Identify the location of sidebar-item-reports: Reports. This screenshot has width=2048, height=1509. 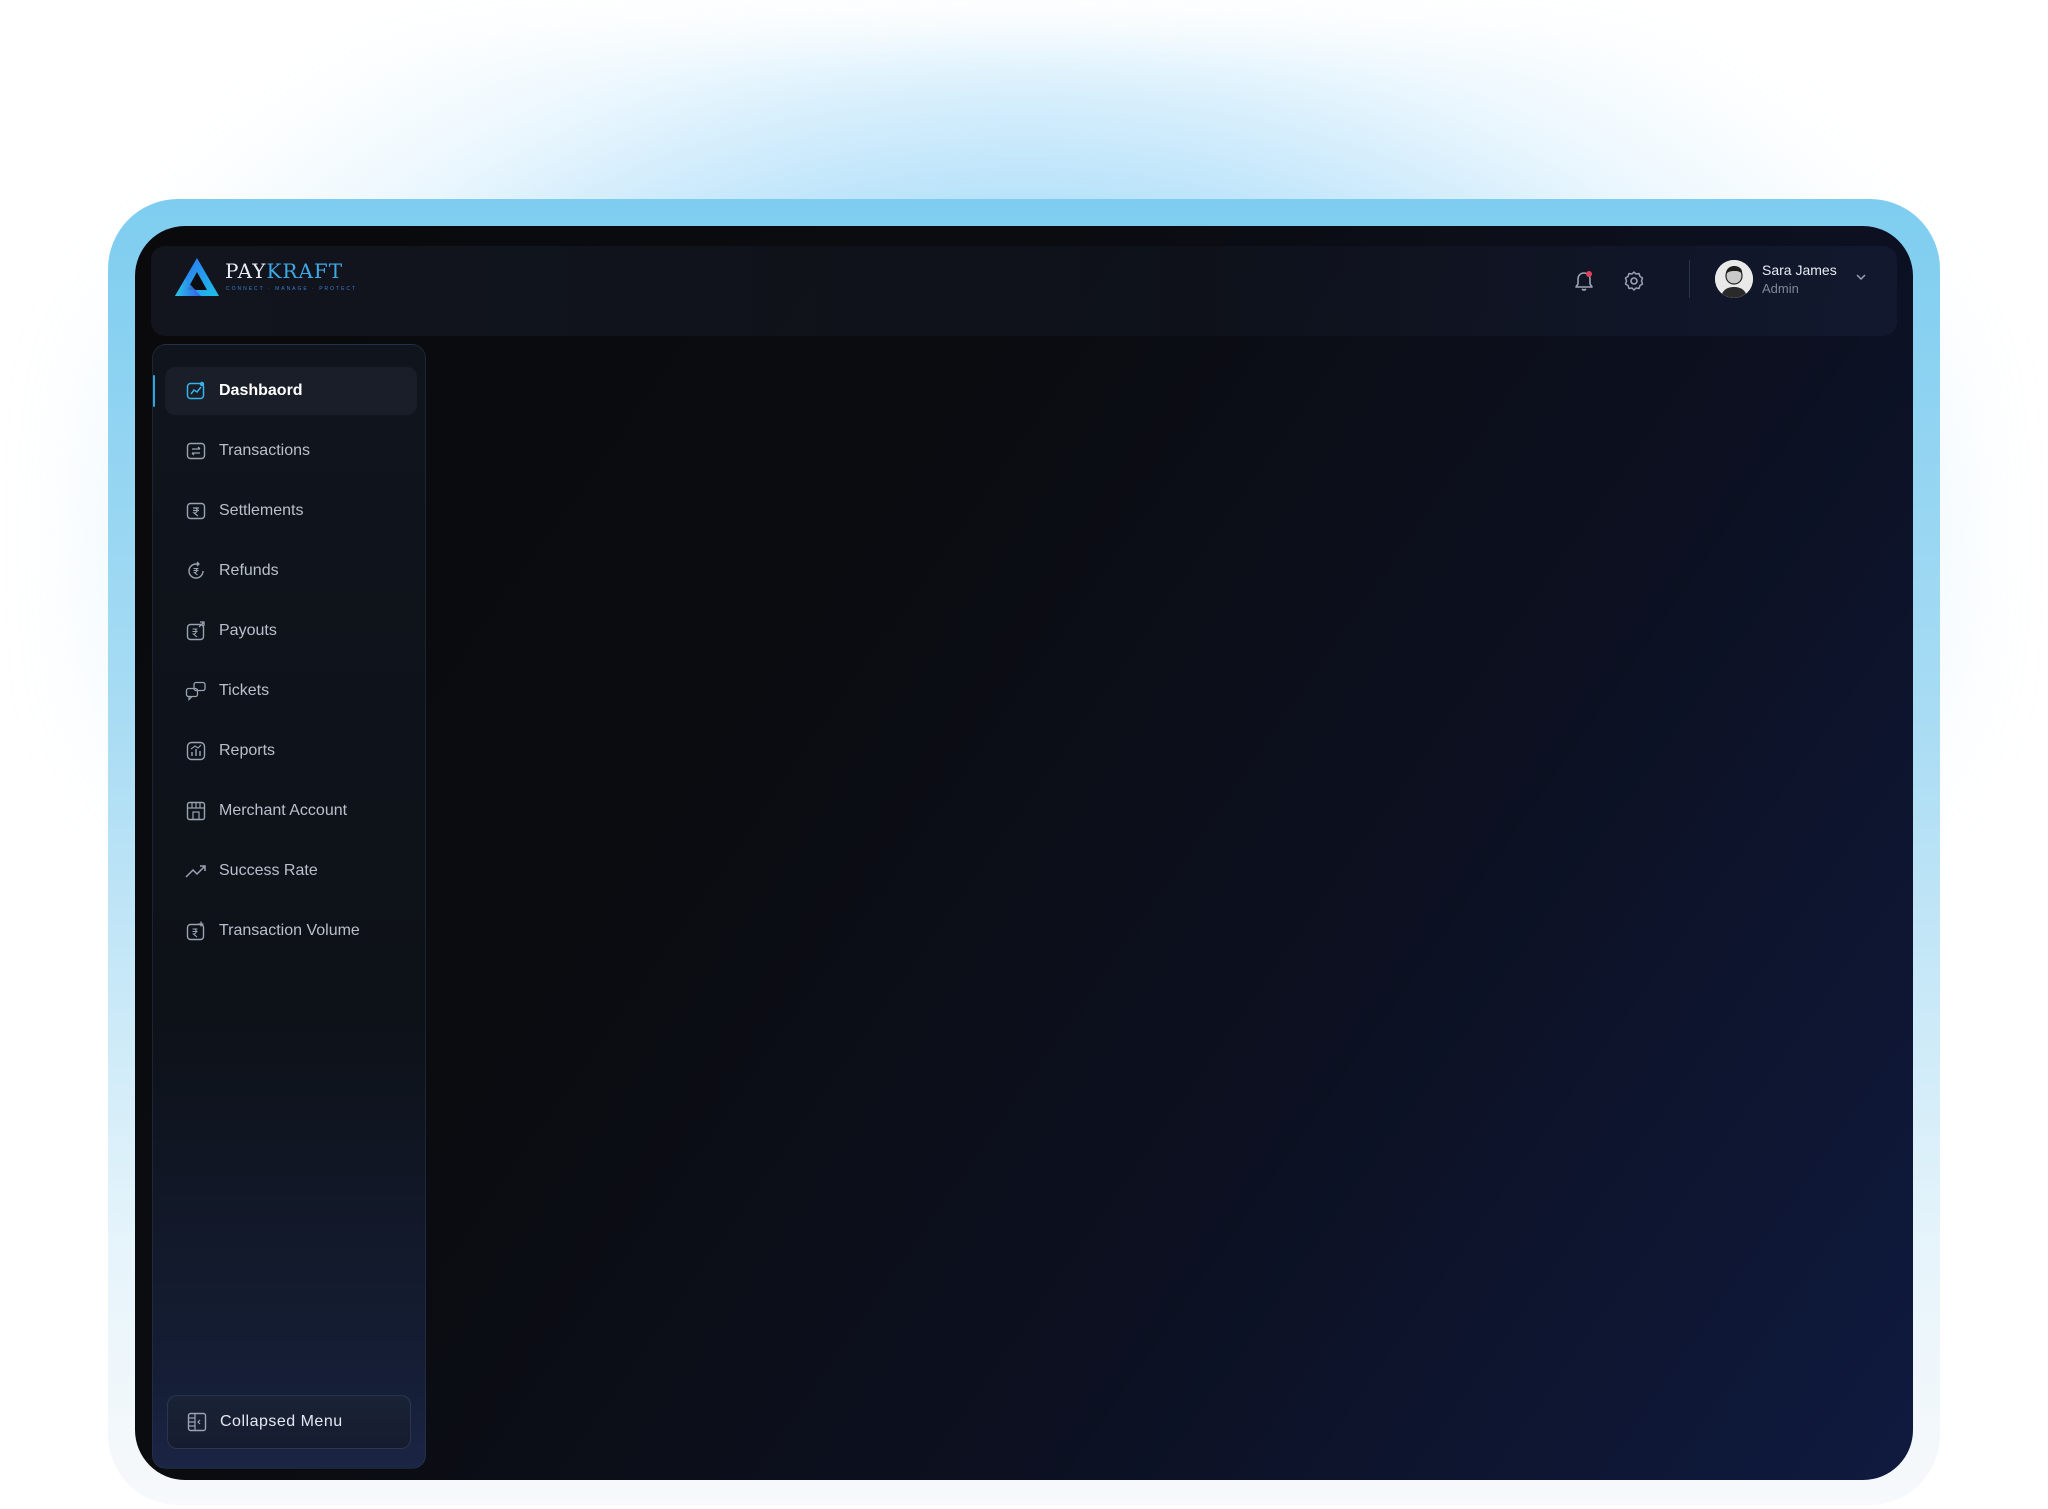
(291, 751).